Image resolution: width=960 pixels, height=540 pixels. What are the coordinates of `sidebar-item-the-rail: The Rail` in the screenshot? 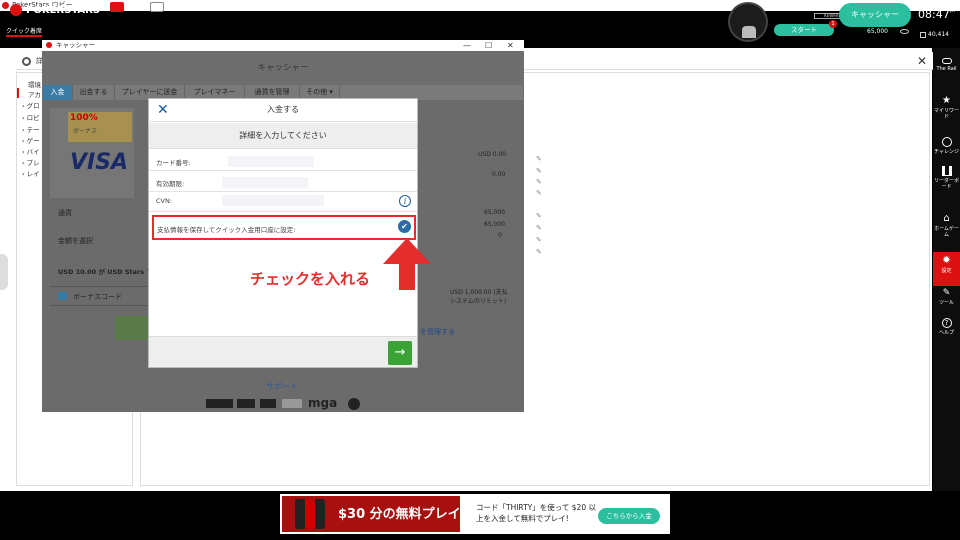 It's located at (946, 65).